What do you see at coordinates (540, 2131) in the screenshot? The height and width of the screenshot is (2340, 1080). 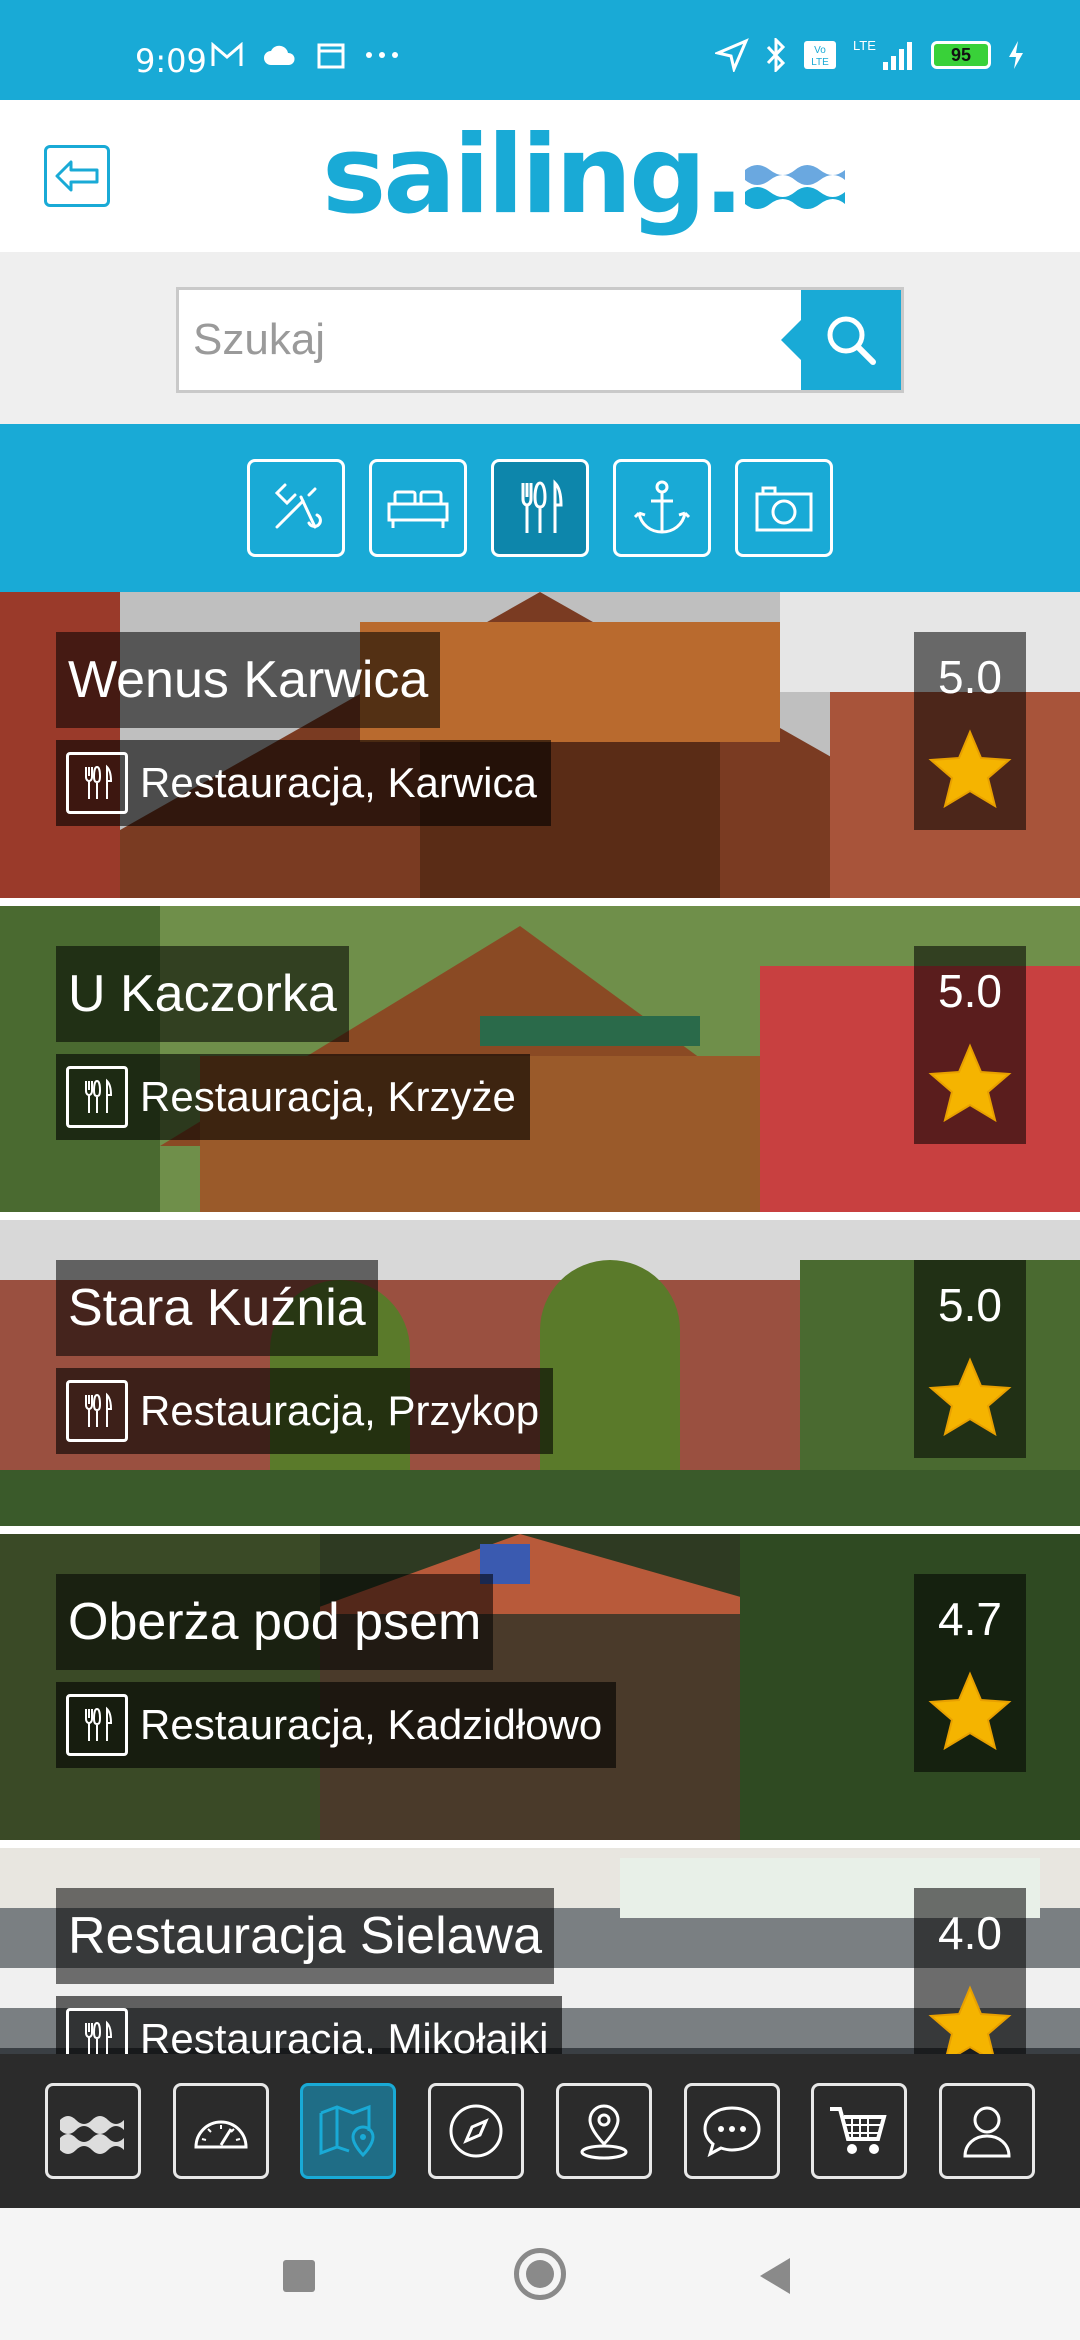 I see `bottom-nav` at bounding box center [540, 2131].